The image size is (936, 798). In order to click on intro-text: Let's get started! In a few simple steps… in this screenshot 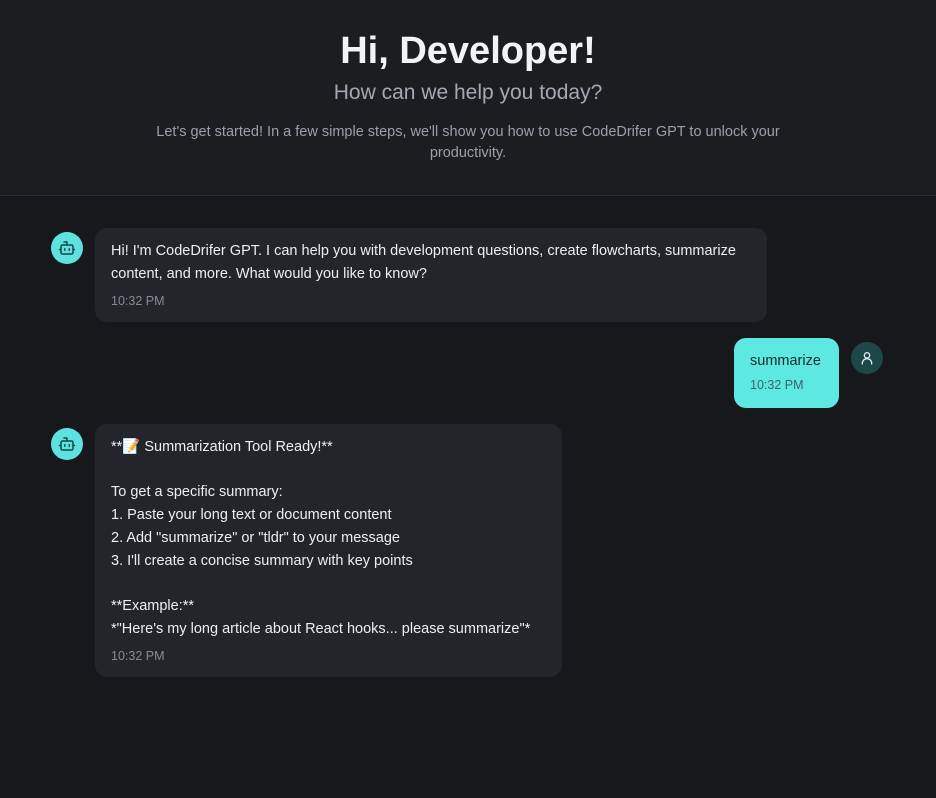, I will do `click(468, 142)`.